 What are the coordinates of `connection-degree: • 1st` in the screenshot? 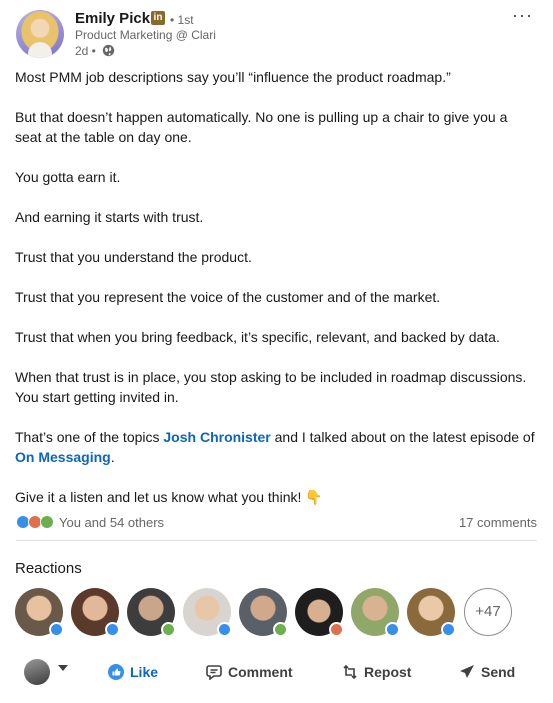 It's located at (182, 20).